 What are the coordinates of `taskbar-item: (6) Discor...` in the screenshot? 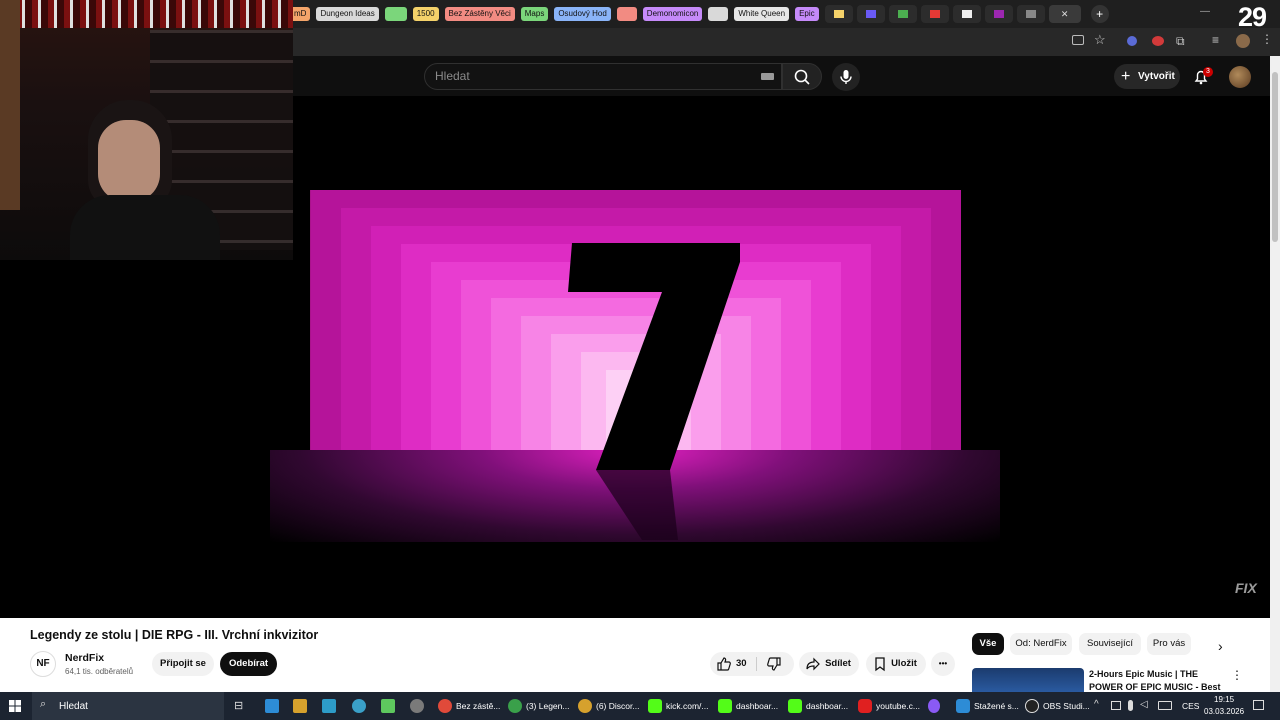 It's located at (608, 706).